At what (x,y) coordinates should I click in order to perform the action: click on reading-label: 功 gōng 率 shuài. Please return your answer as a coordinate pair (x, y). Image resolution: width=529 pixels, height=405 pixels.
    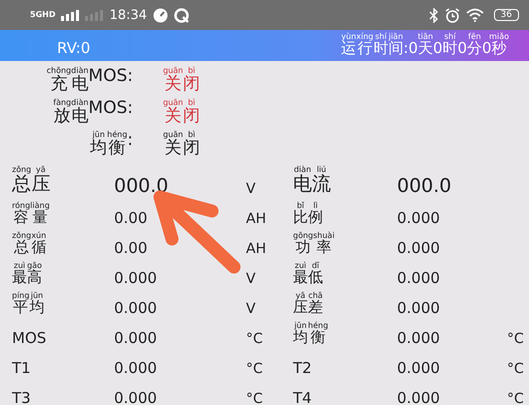
    Looking at the image, I should click on (314, 244).